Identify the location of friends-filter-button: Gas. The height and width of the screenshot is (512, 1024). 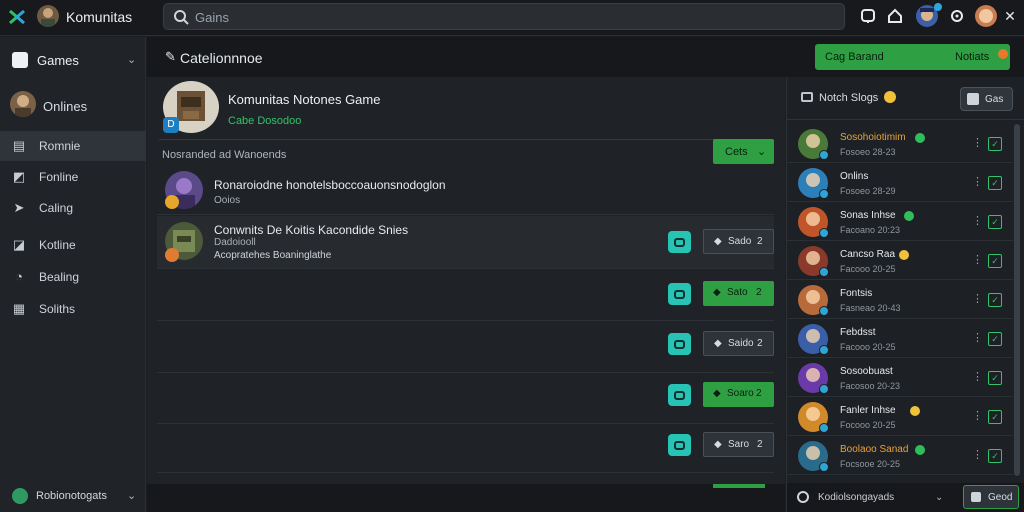
(986, 99).